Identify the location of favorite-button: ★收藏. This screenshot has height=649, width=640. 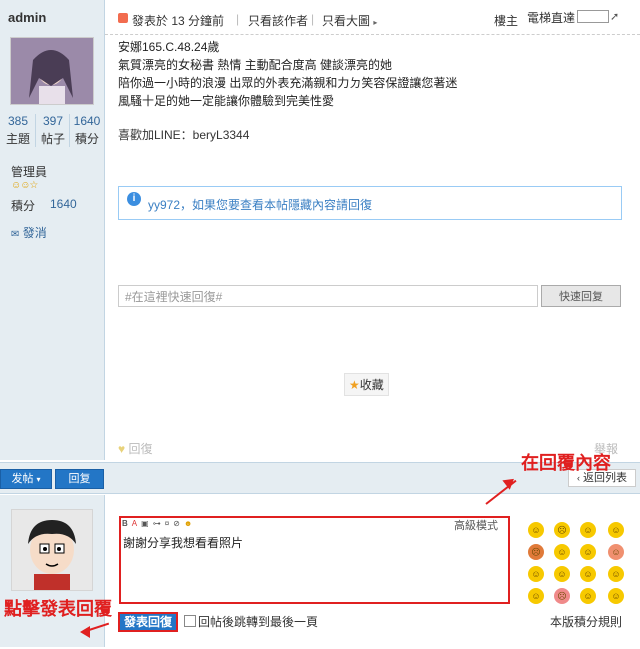
(366, 384).